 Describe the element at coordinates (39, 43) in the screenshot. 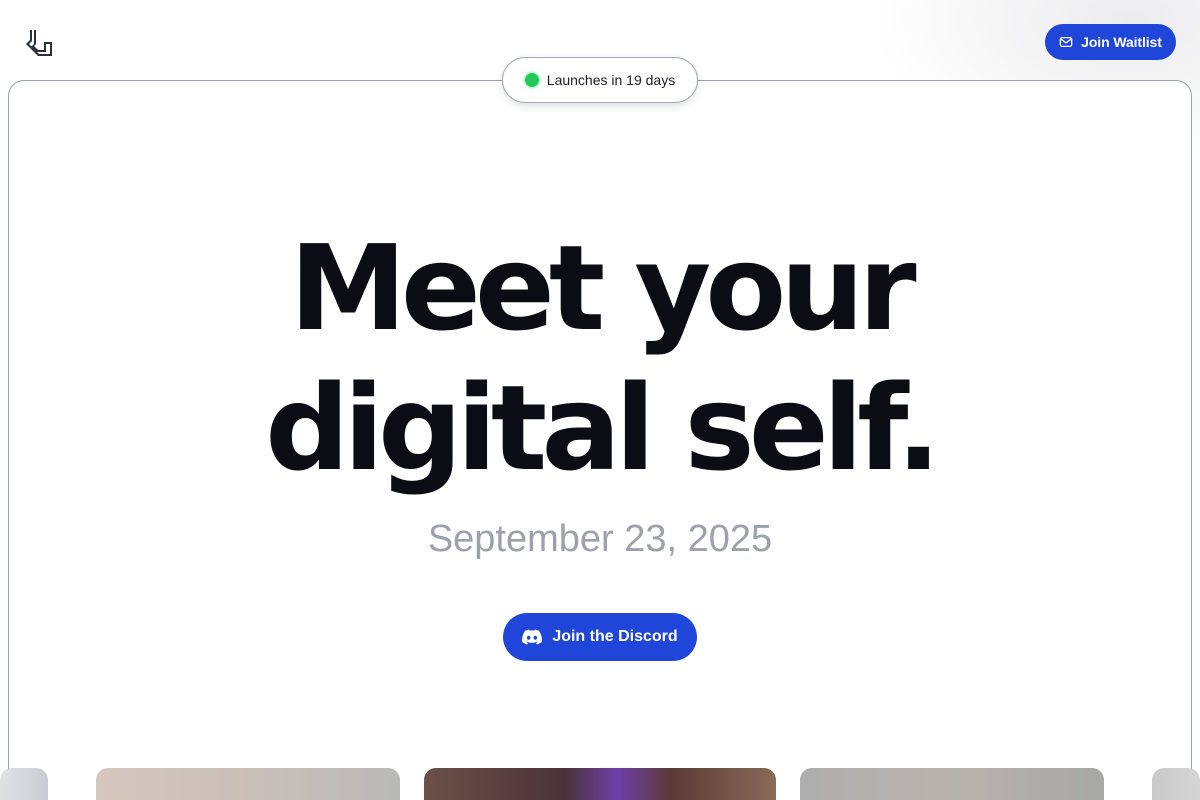

I see `bracket-arrow-logo-icon` at that location.